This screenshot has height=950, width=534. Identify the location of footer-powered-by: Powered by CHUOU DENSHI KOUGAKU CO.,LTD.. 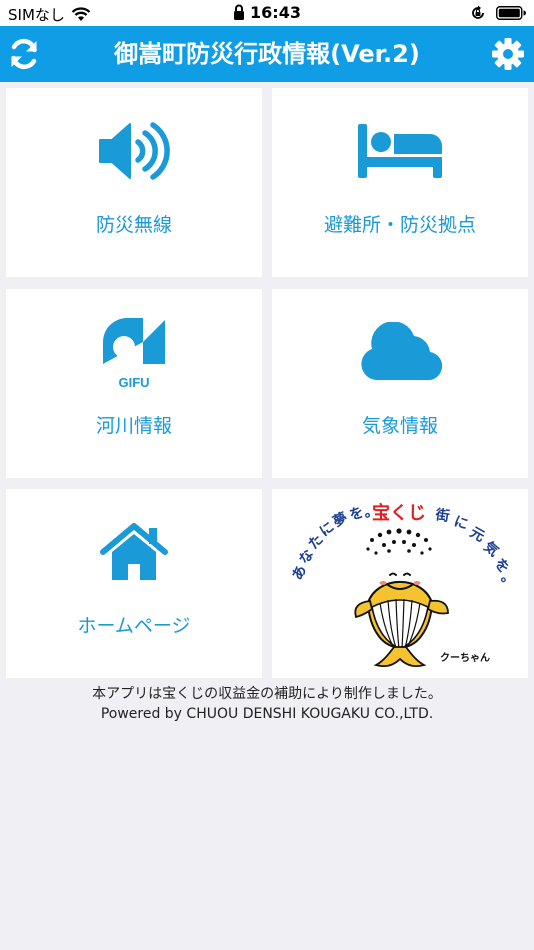
(267, 714).